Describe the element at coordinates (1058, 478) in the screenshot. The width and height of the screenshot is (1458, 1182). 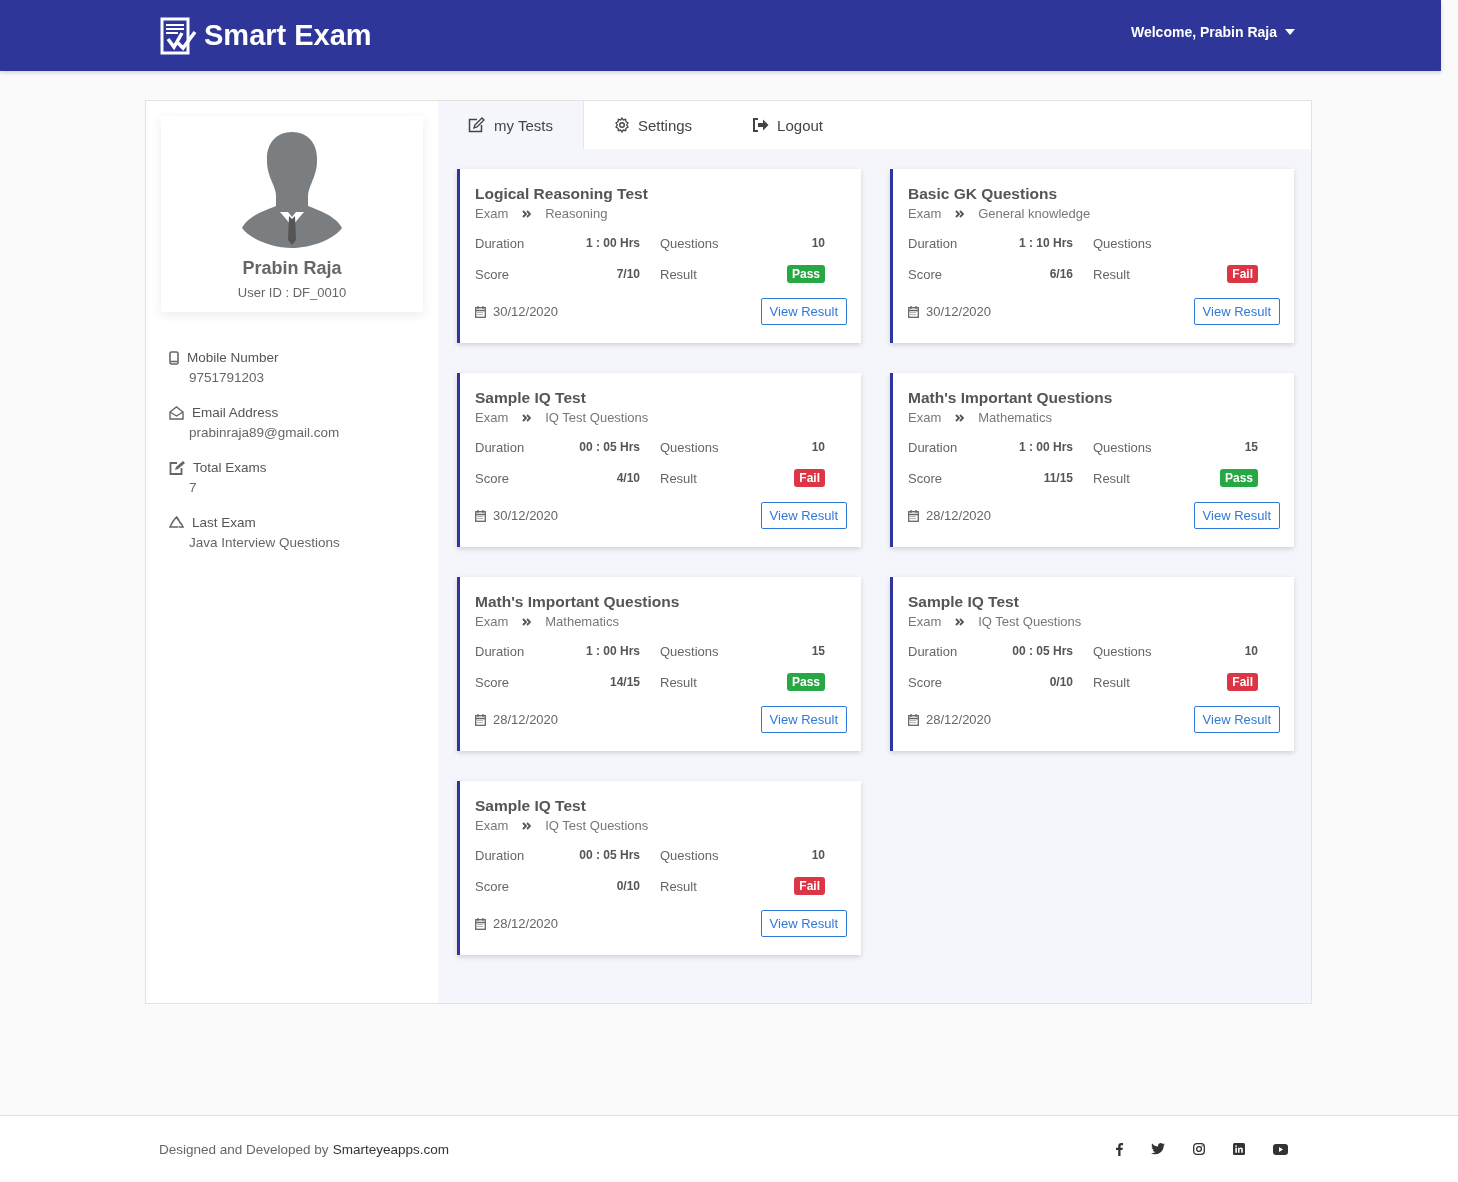
I see `stat-value: 11/15` at that location.